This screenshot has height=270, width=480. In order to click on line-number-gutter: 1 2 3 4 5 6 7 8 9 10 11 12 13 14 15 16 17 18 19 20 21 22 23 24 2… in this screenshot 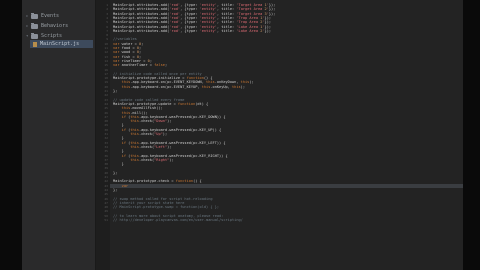, I will do `click(103, 135)`.